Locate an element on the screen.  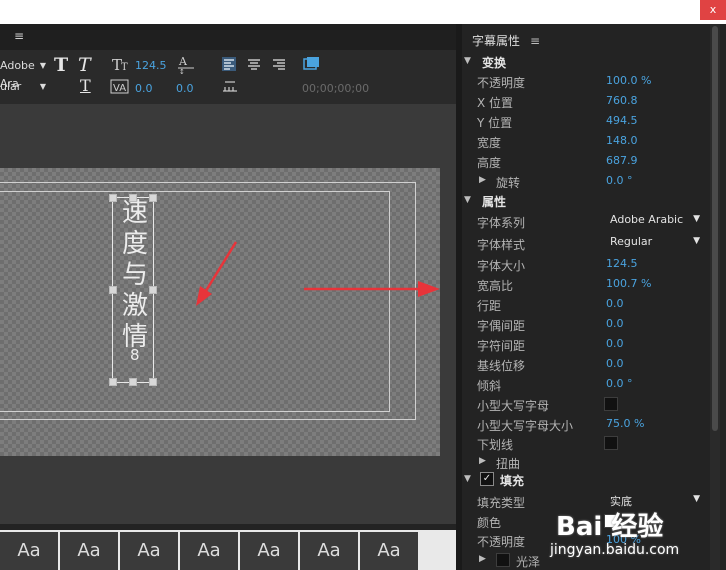
font-size-value: 124.5 is located at coordinates (151, 65).